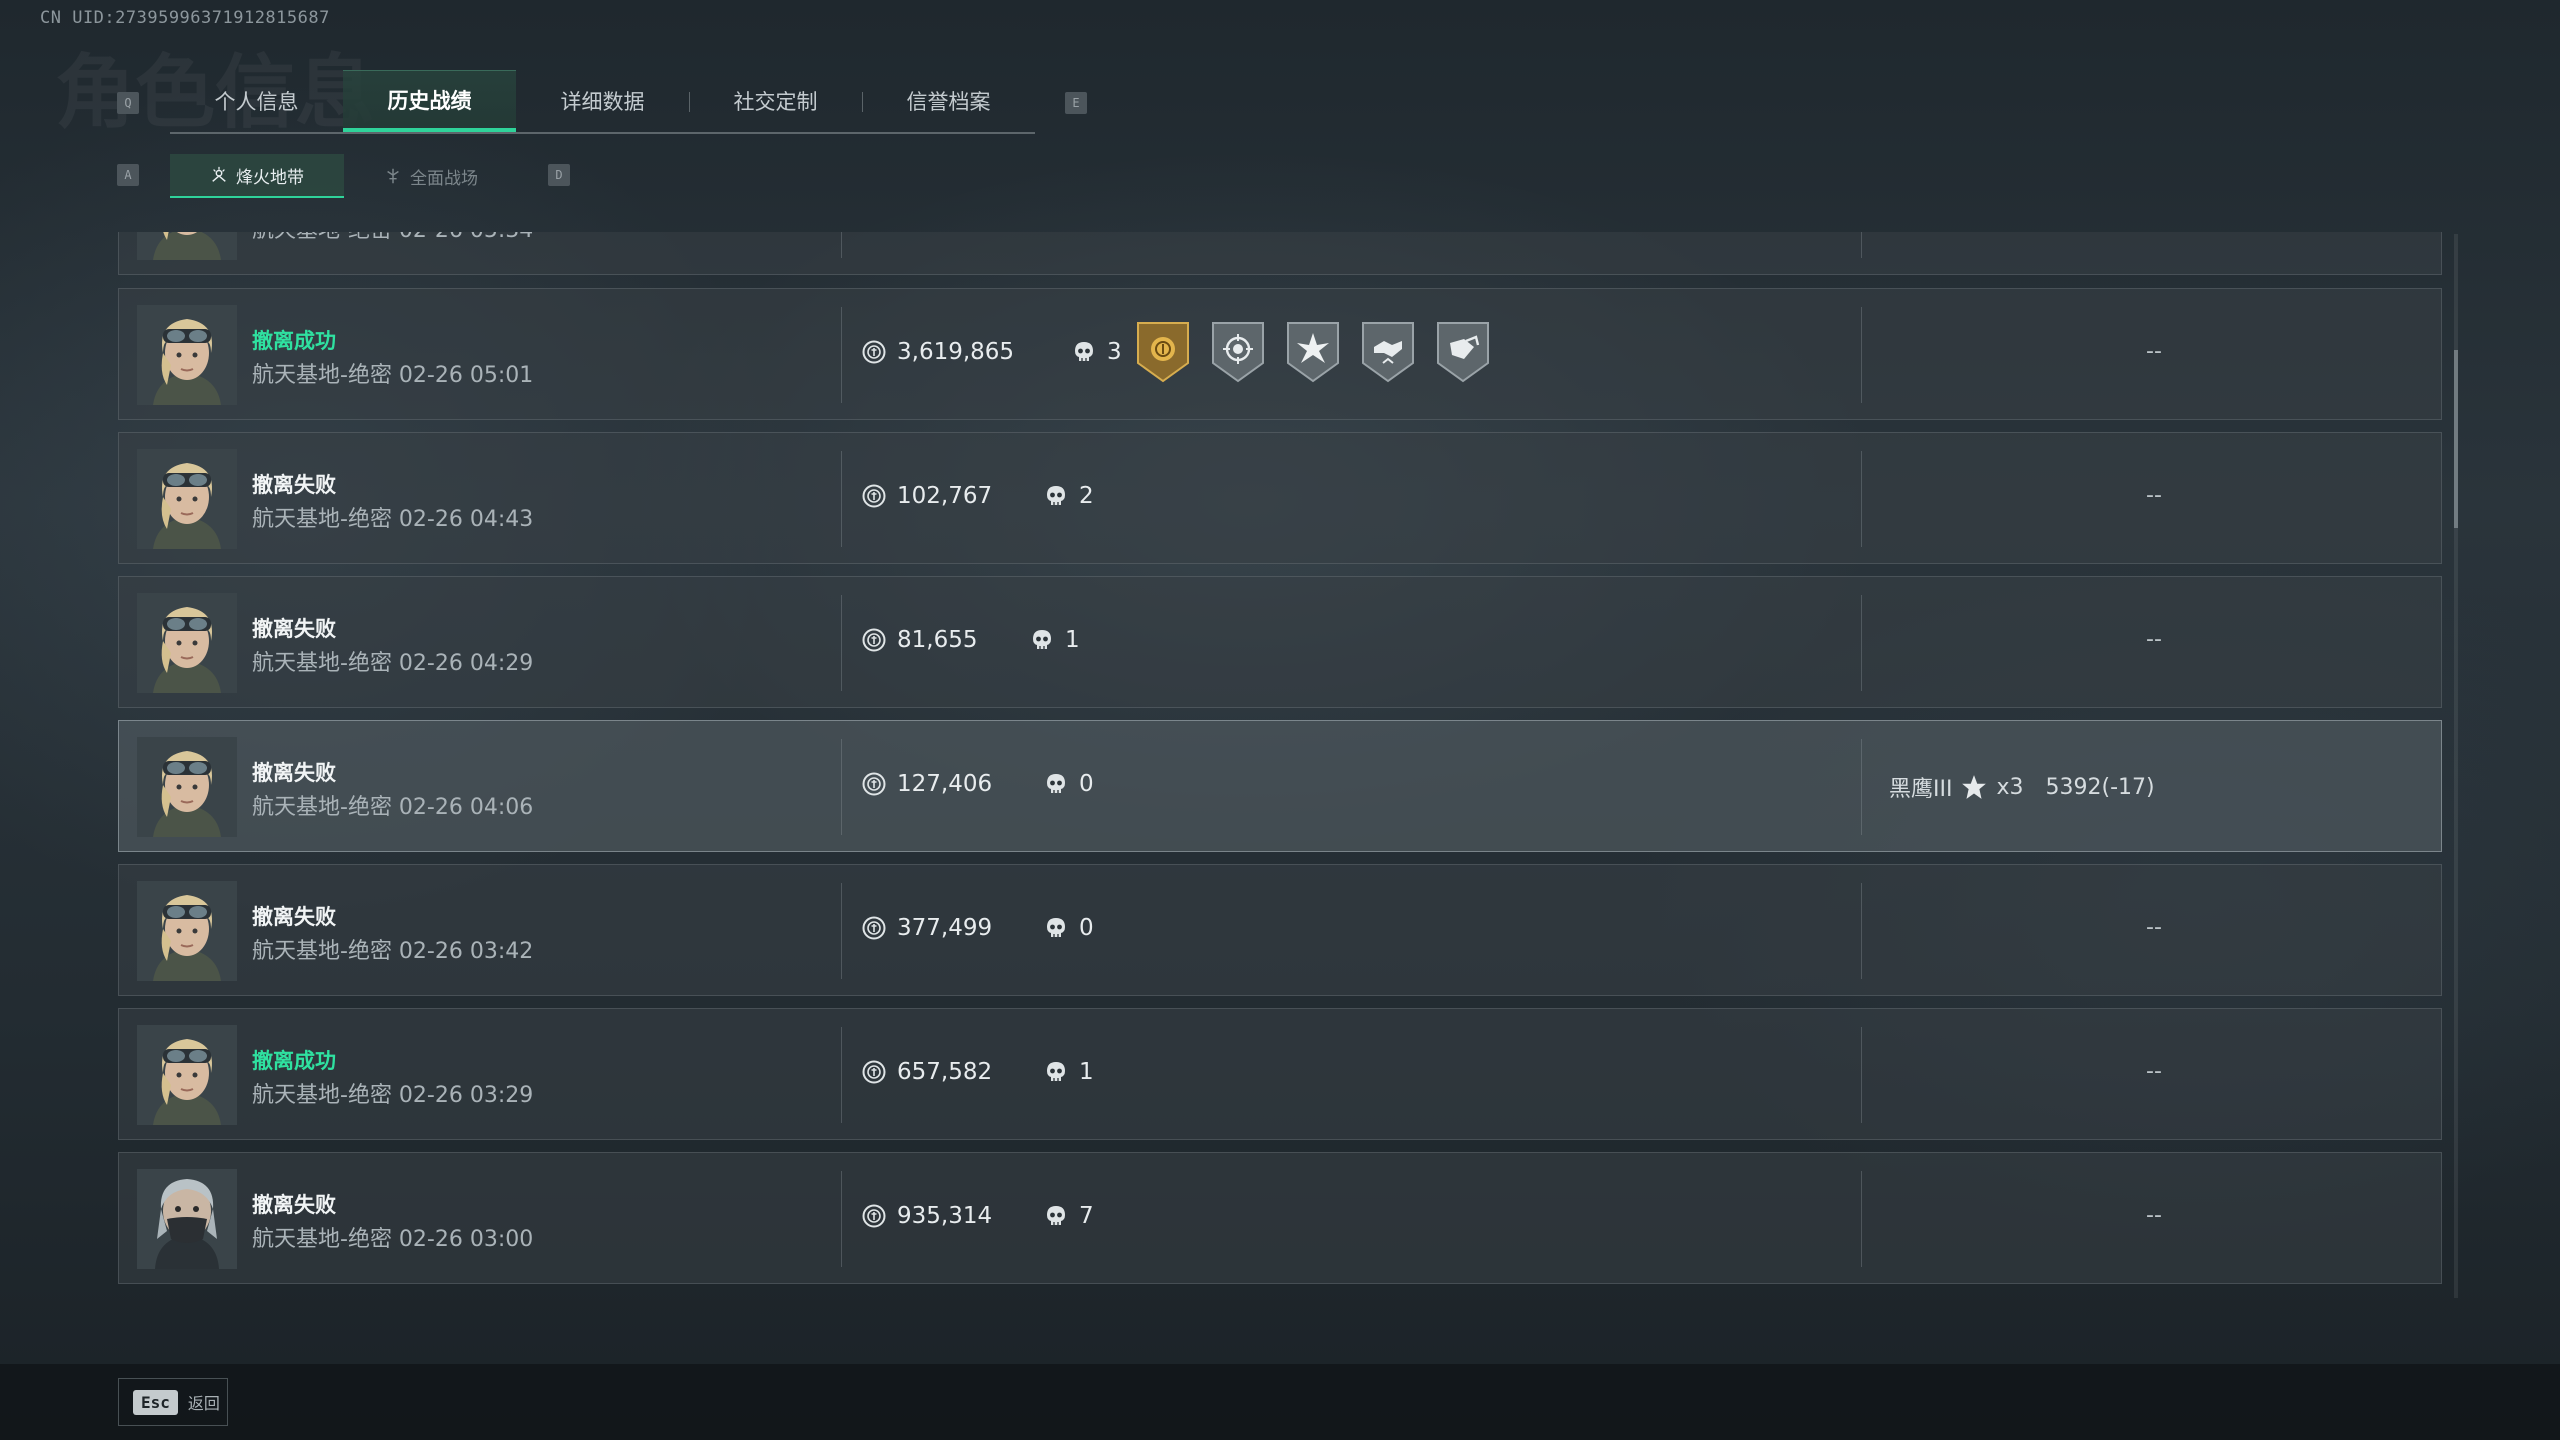 The height and width of the screenshot is (1440, 2560). Describe the element at coordinates (602, 101) in the screenshot. I see `tab-detailed-data: 详细数据` at that location.